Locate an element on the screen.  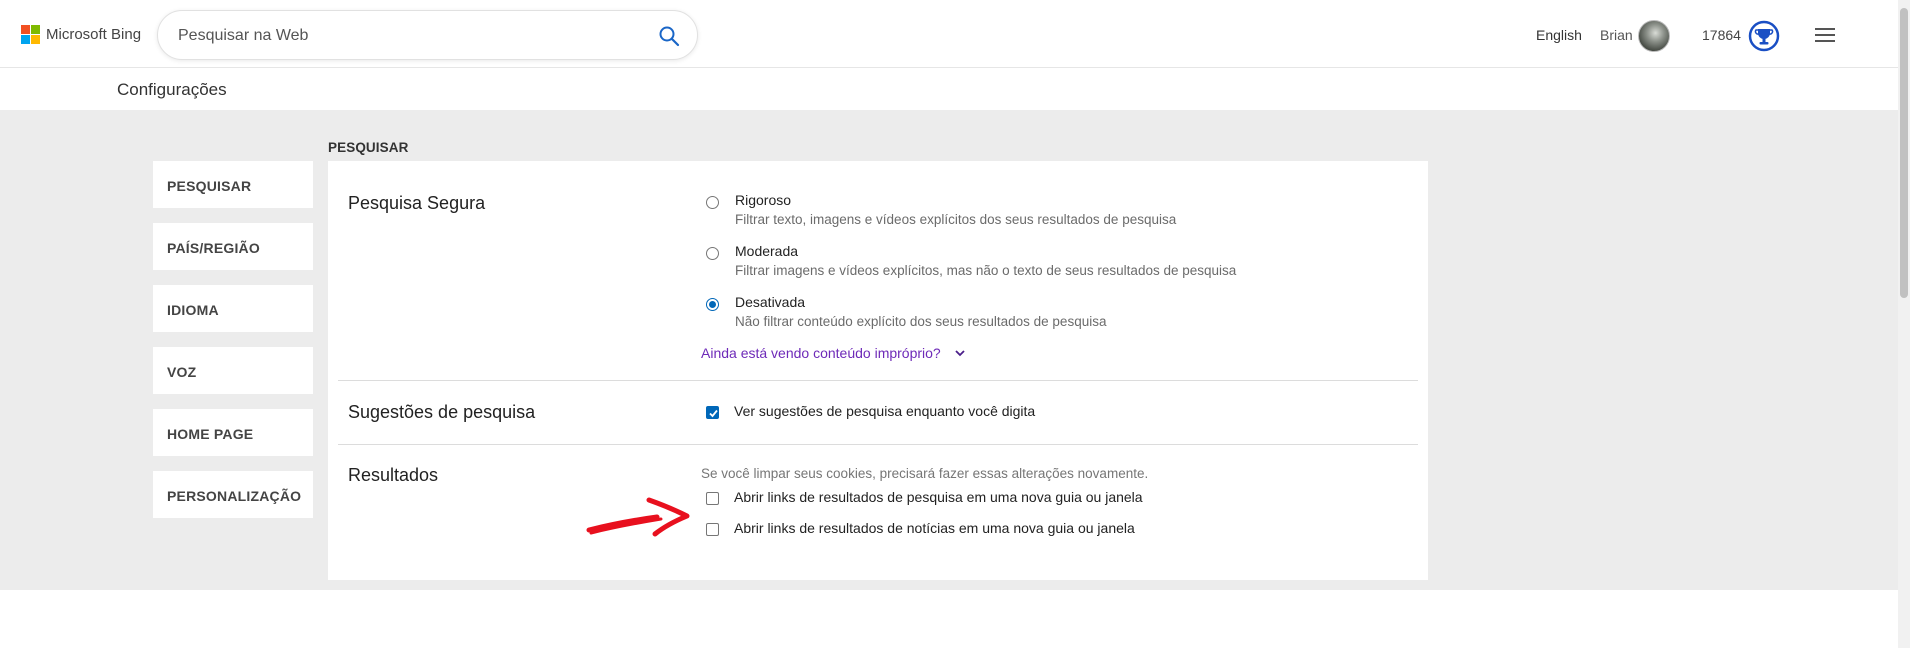
option-label: Rigoroso is located at coordinates (763, 200).